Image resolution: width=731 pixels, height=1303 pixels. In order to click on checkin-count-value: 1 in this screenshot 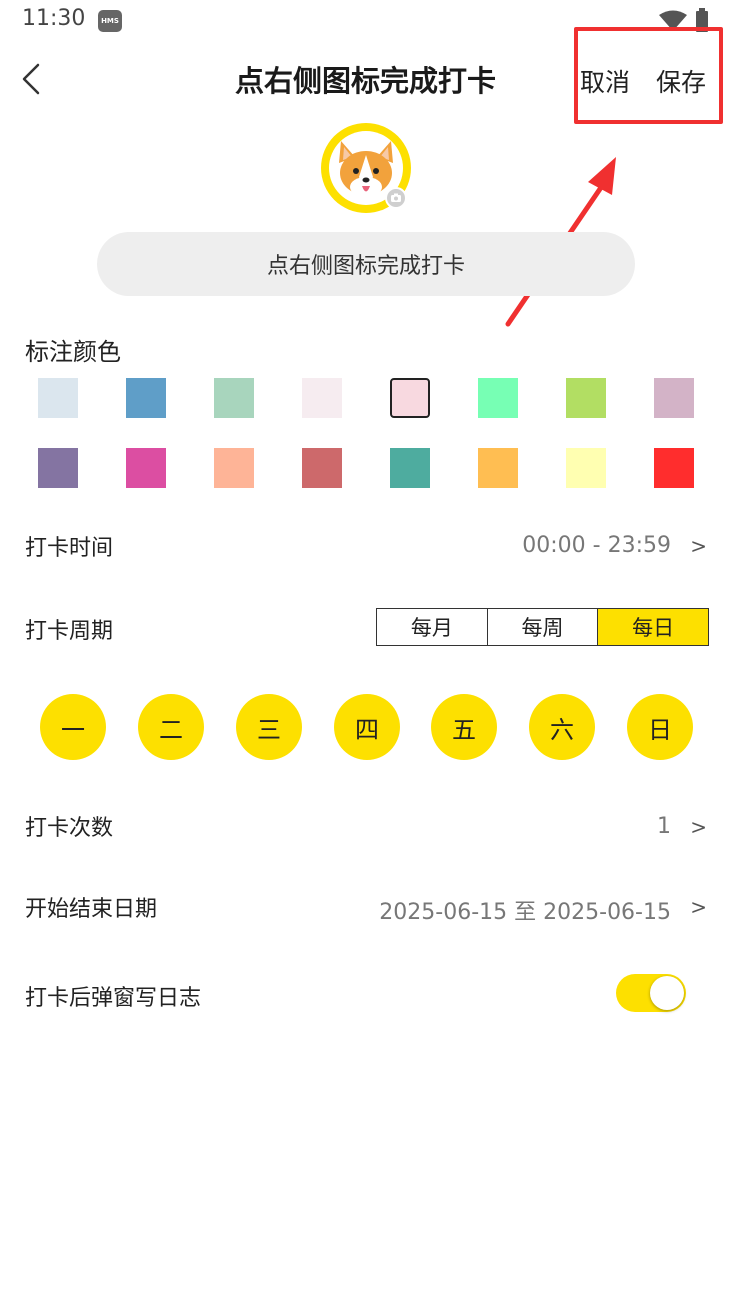, I will do `click(664, 826)`.